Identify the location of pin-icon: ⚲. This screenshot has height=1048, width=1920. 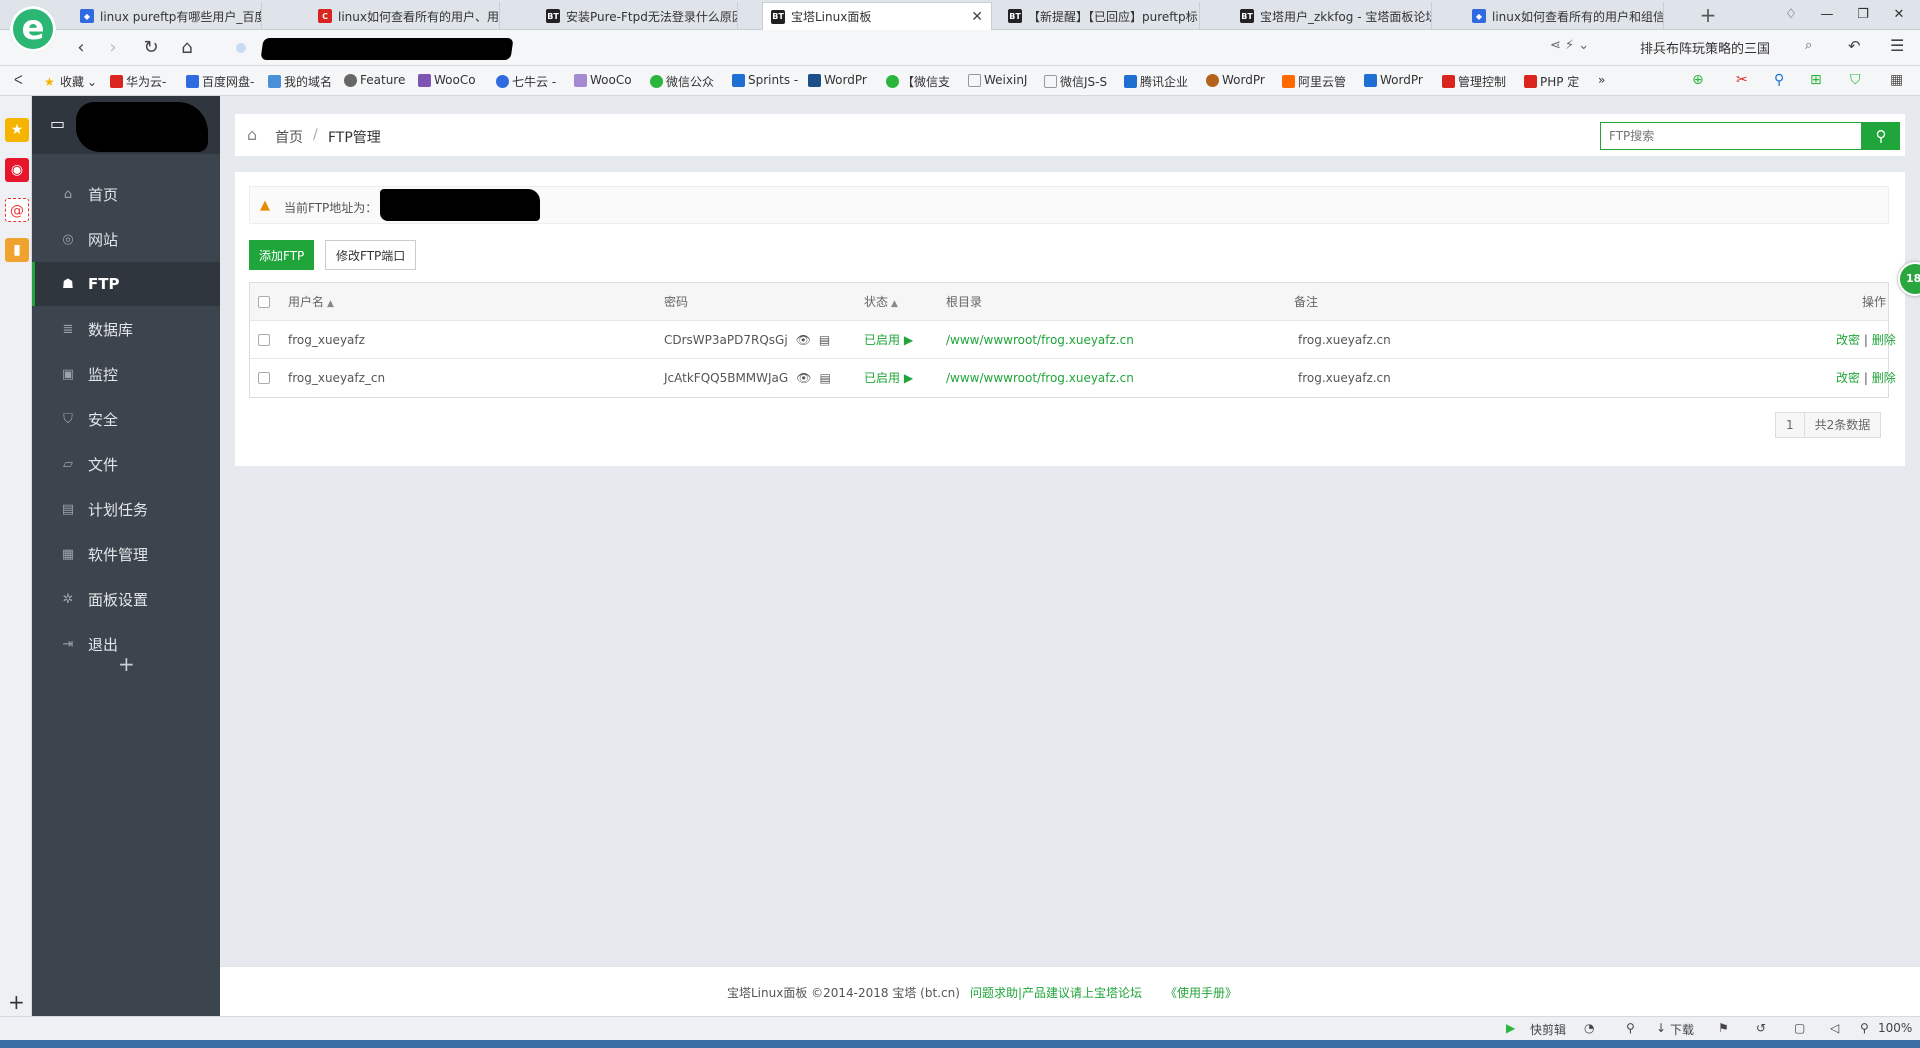
(1630, 1028).